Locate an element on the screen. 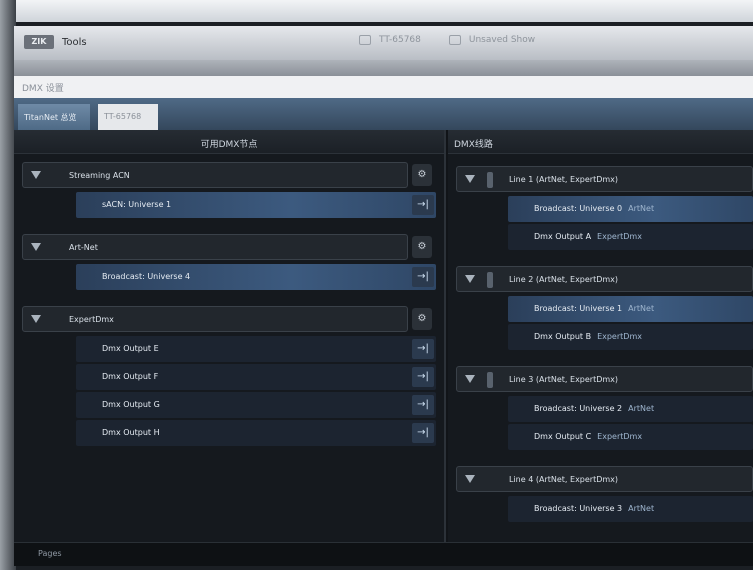 This screenshot has width=753, height=570. monitor-bezel-top is located at coordinates (376, 11).